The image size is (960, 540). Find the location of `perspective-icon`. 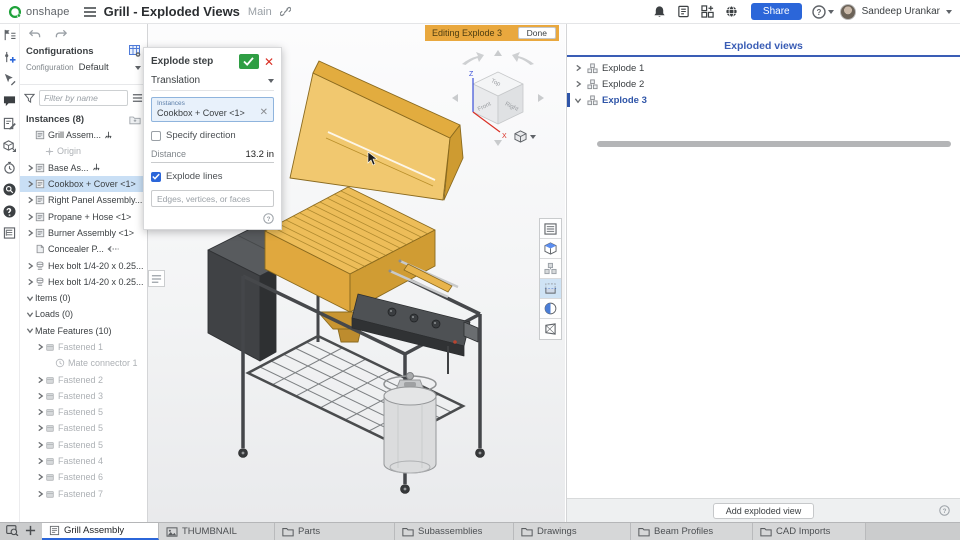

perspective-icon is located at coordinates (550, 329).